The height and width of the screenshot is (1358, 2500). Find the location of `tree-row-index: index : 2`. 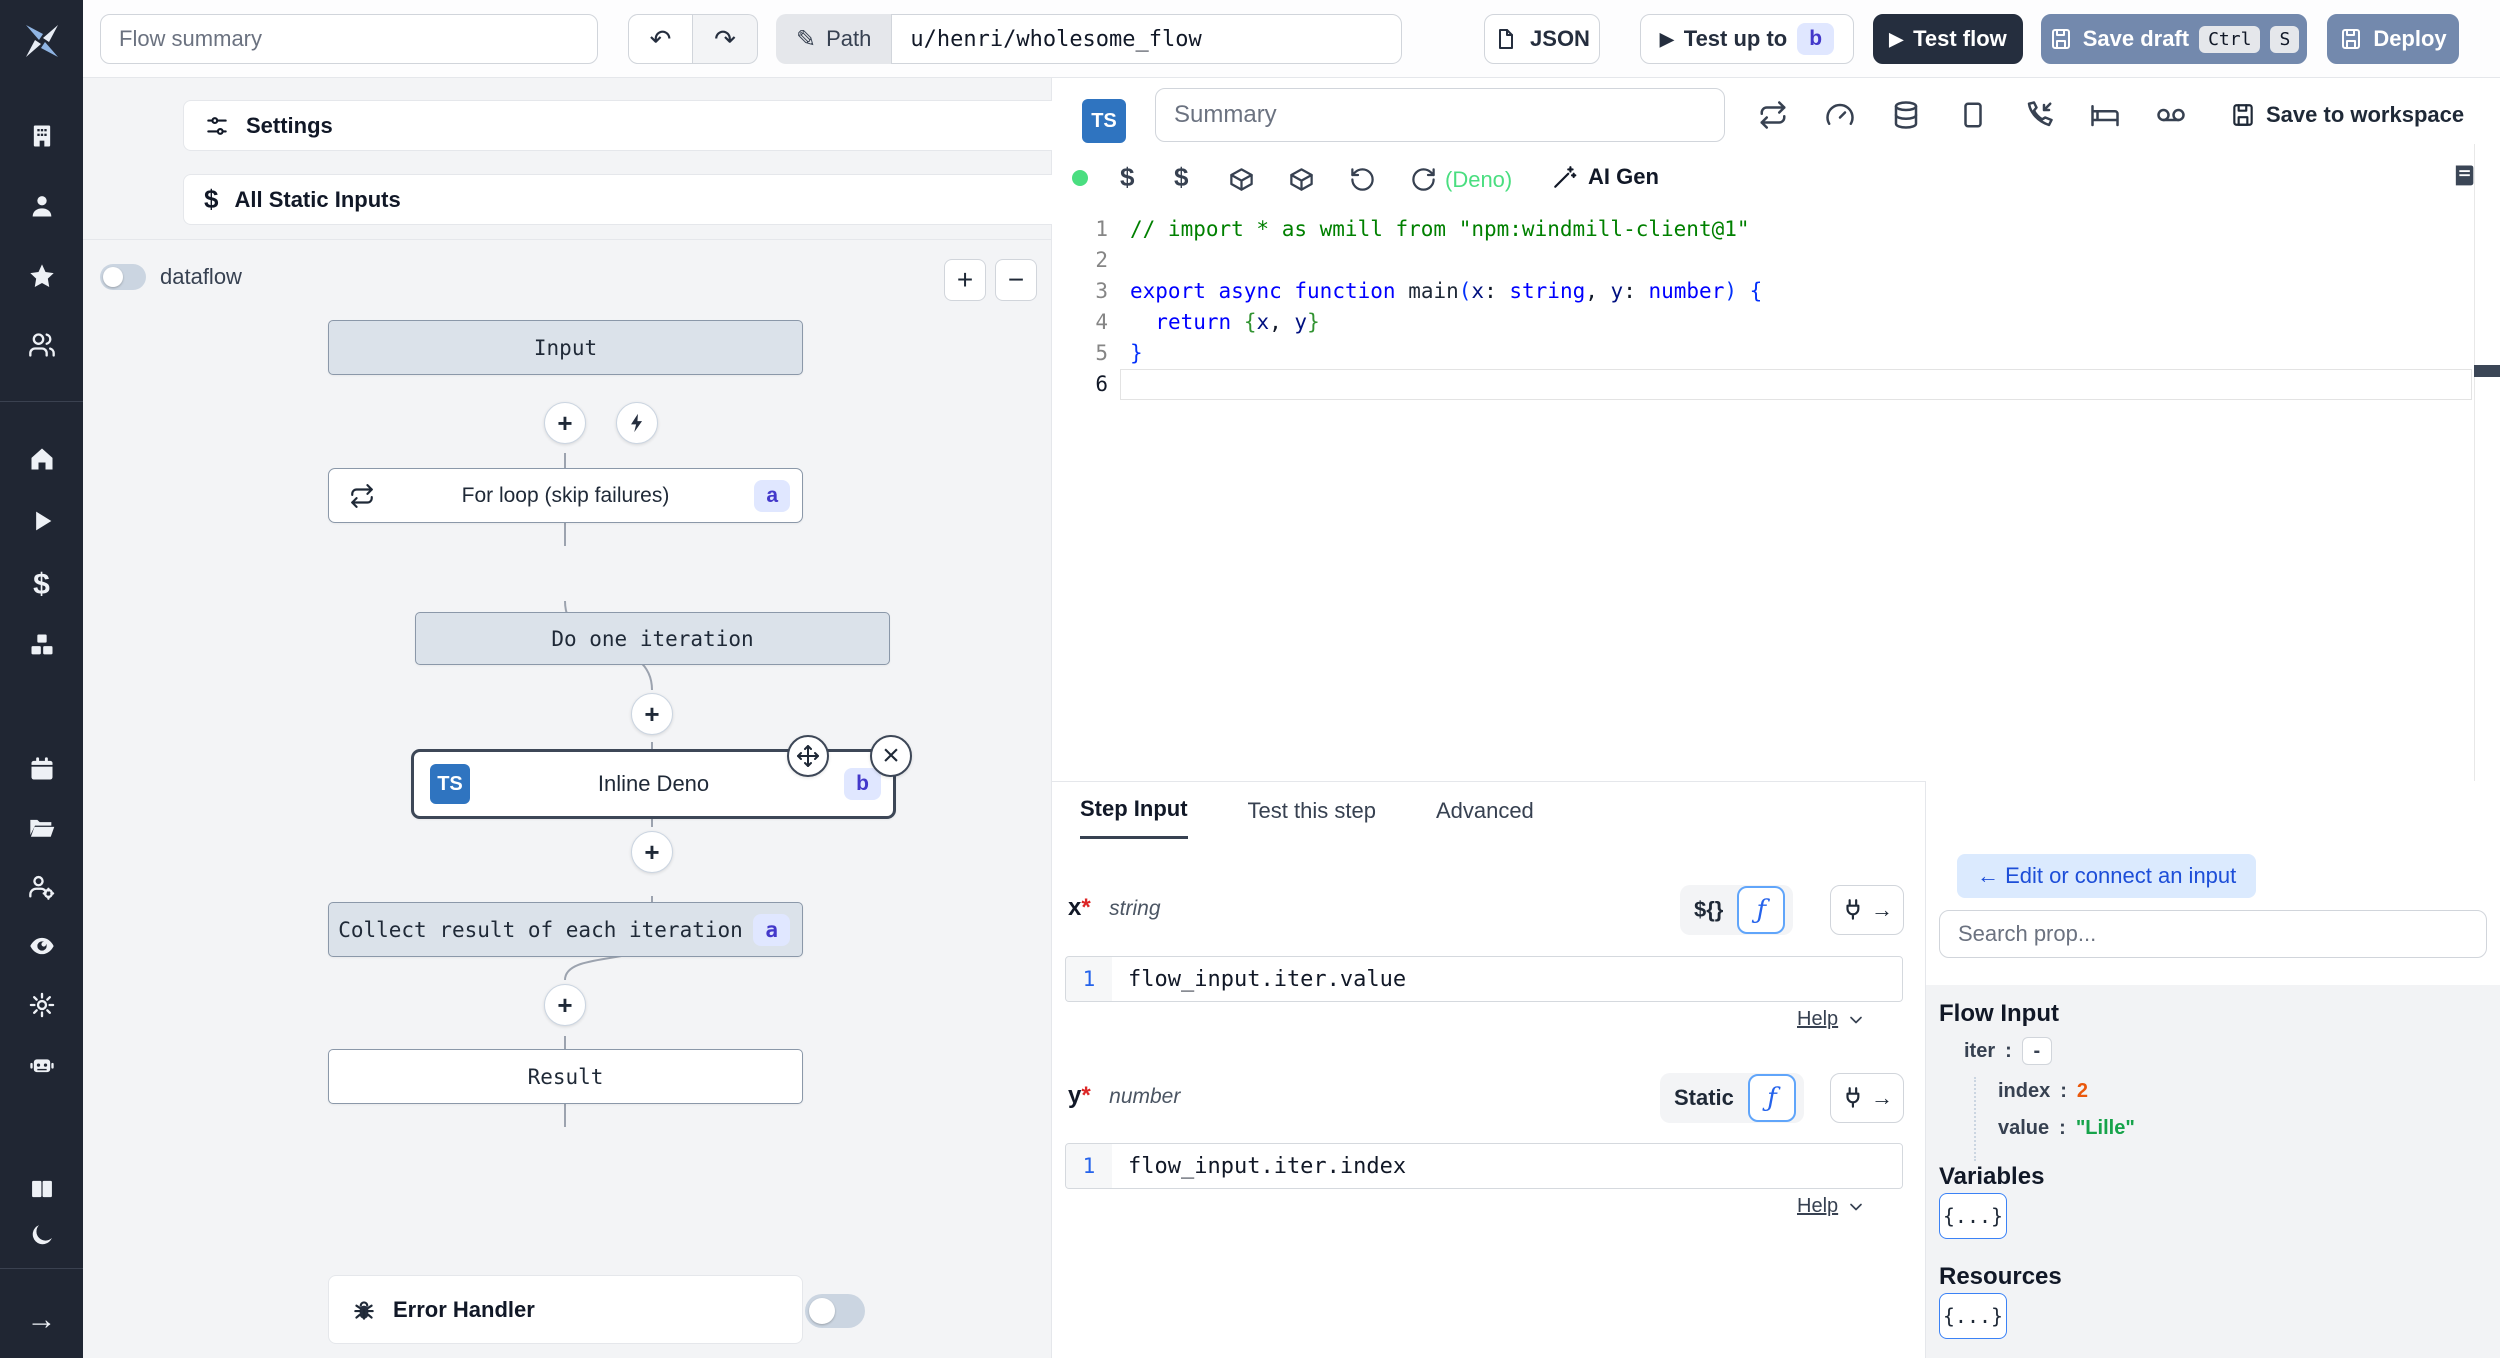

tree-row-index: index : 2 is located at coordinates (2043, 1091).